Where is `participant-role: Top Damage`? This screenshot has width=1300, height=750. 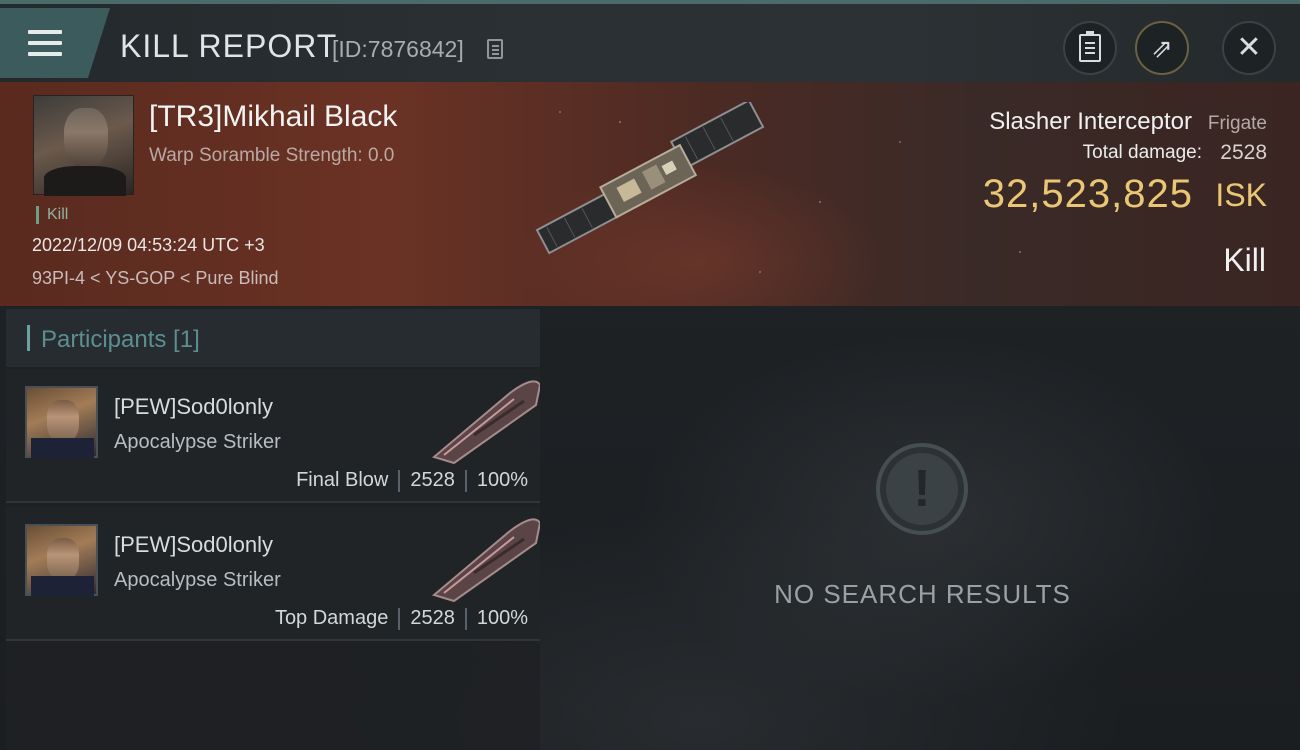 participant-role: Top Damage is located at coordinates (331, 618).